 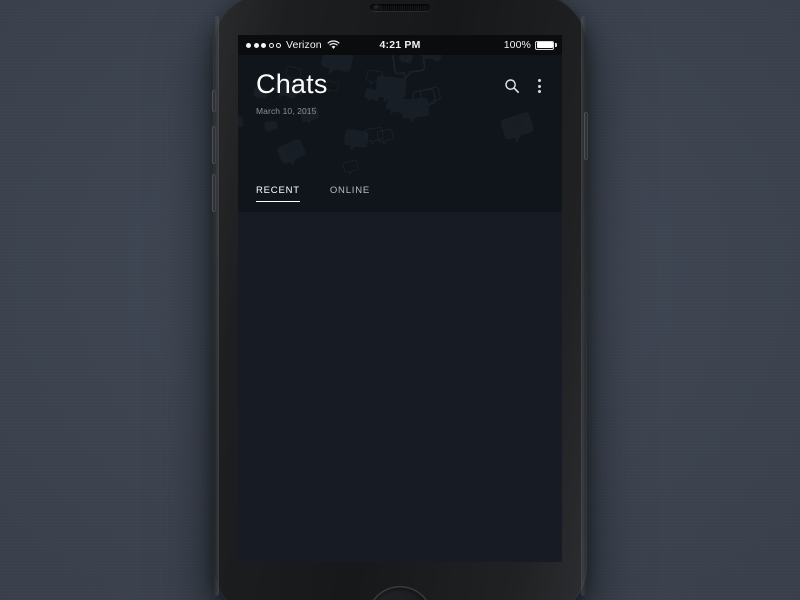 I want to click on search-icon, so click(x=512, y=86).